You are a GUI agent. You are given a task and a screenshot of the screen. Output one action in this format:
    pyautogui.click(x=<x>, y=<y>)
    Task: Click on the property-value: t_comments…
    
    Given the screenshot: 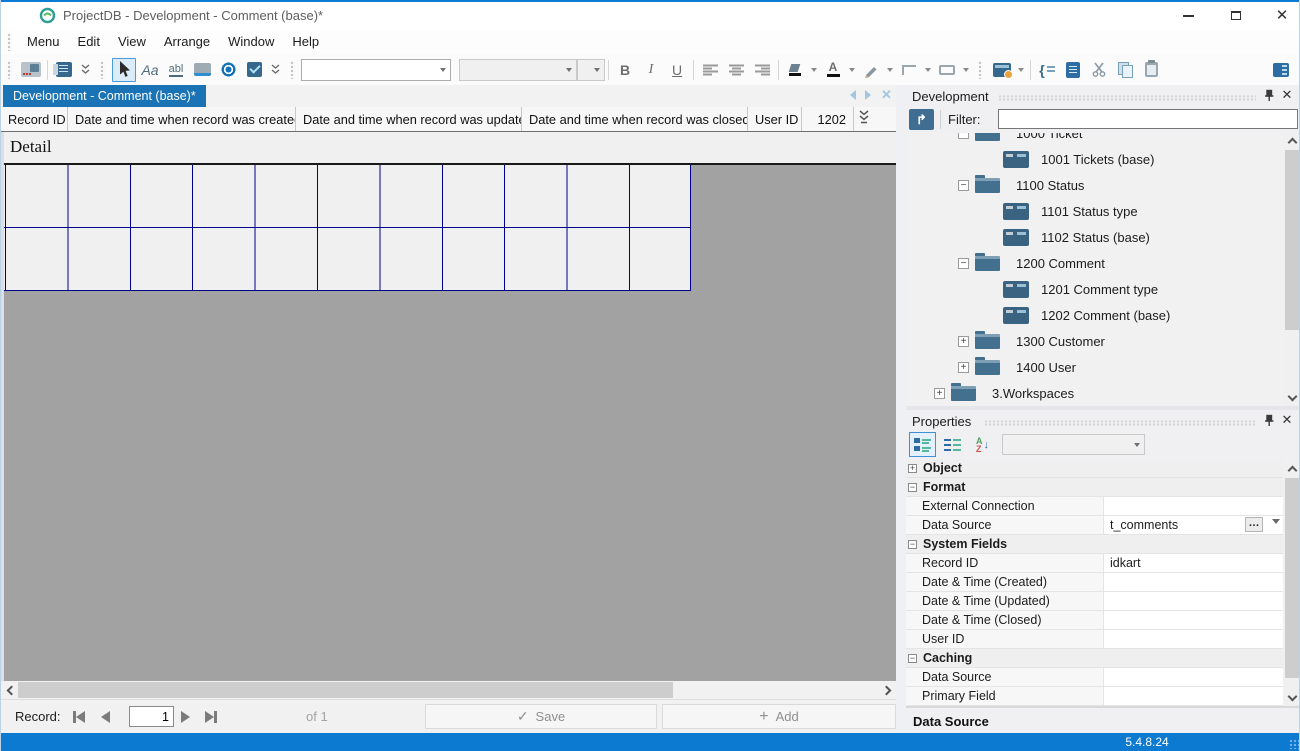 What is the action you would take?
    pyautogui.click(x=1193, y=525)
    